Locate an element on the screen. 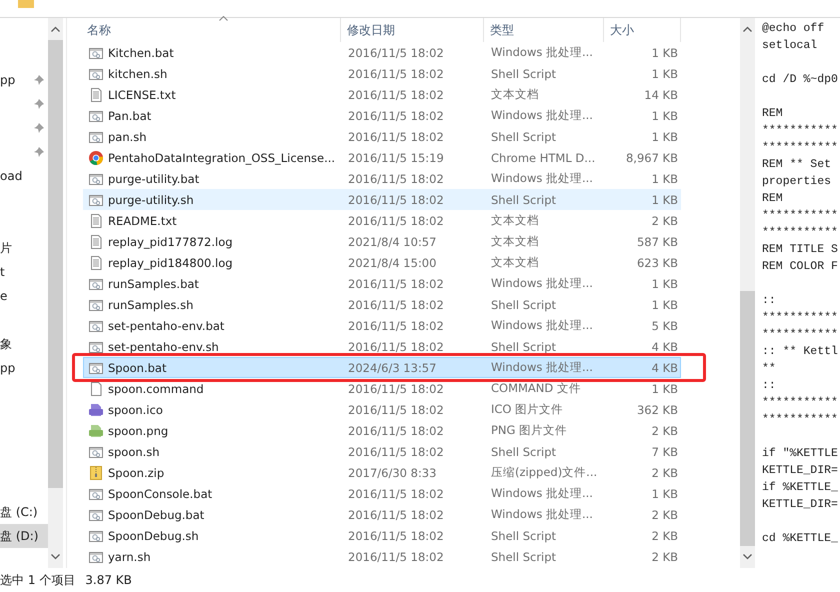 The width and height of the screenshot is (840, 592). file-size: 5 KB is located at coordinates (664, 325).